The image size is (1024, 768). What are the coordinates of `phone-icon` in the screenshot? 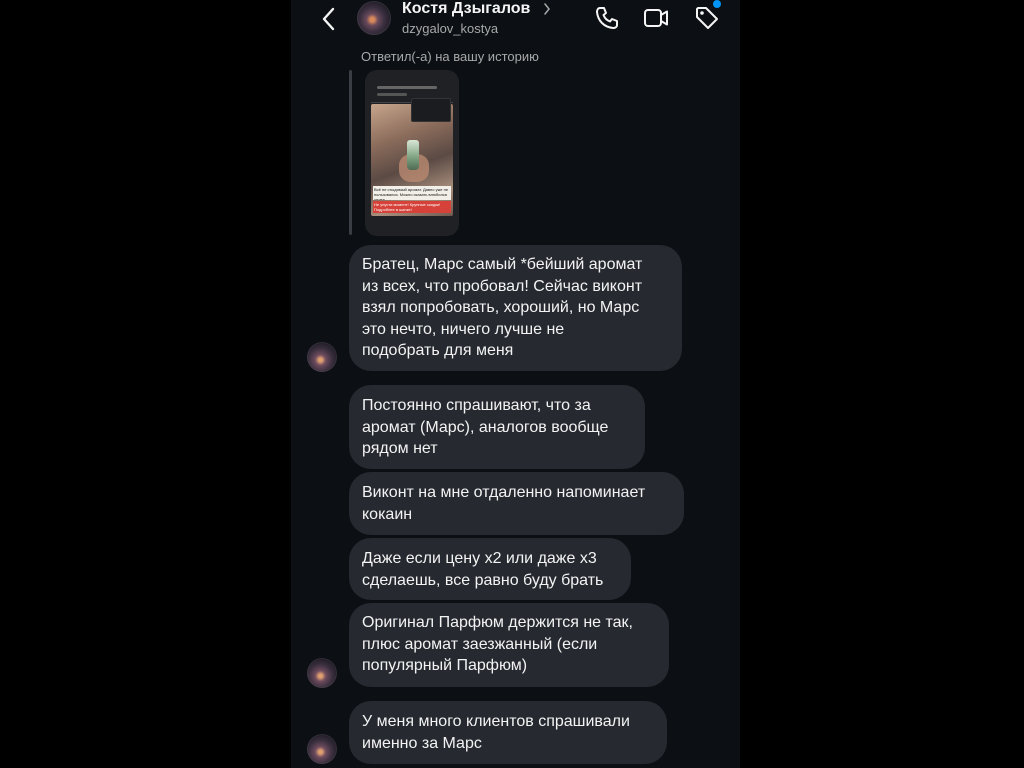 It's located at (607, 18).